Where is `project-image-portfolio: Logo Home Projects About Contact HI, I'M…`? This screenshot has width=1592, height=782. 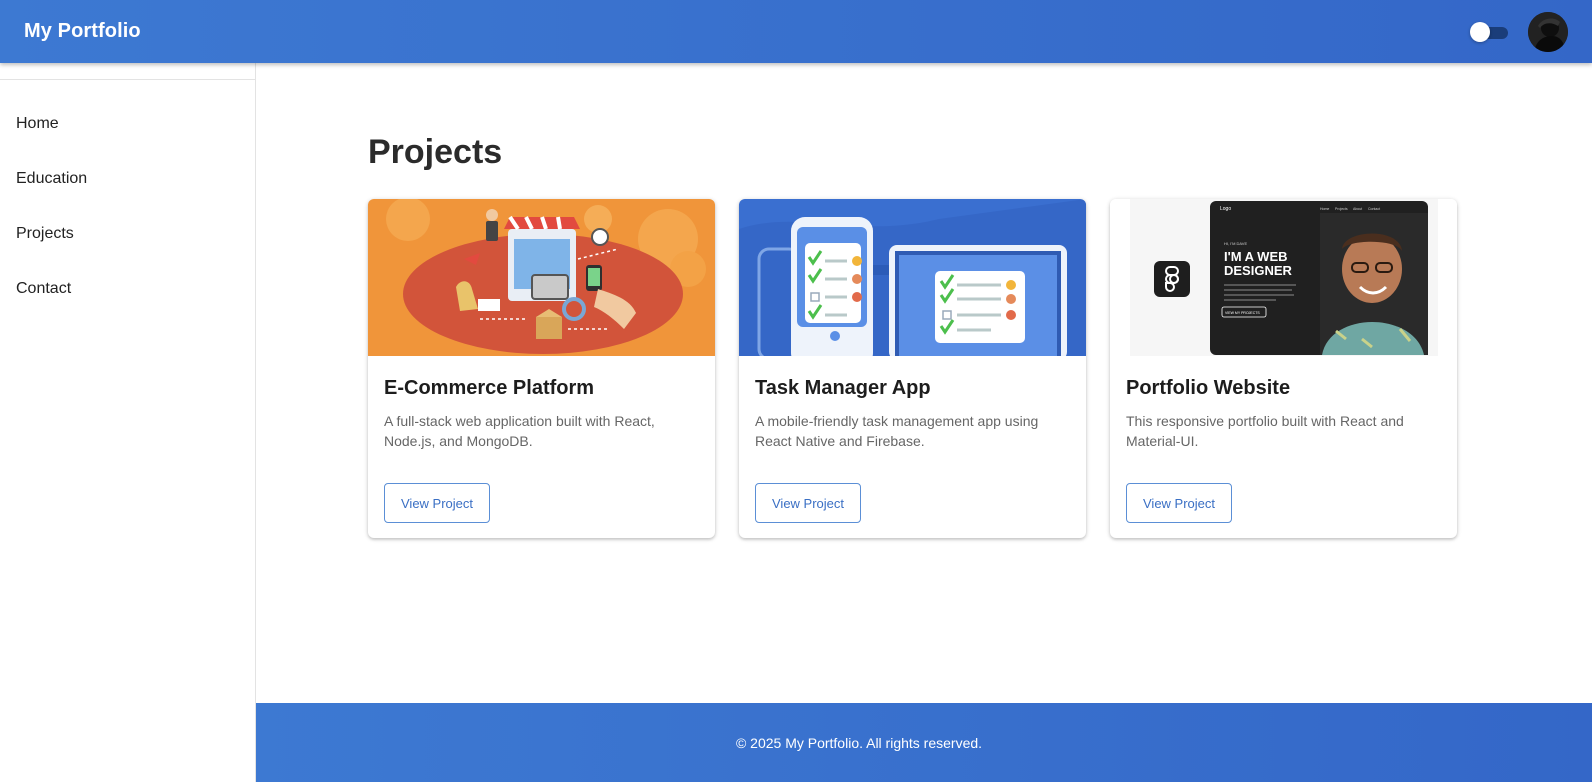 project-image-portfolio: Logo Home Projects About Contact HI, I'M… is located at coordinates (1283, 277).